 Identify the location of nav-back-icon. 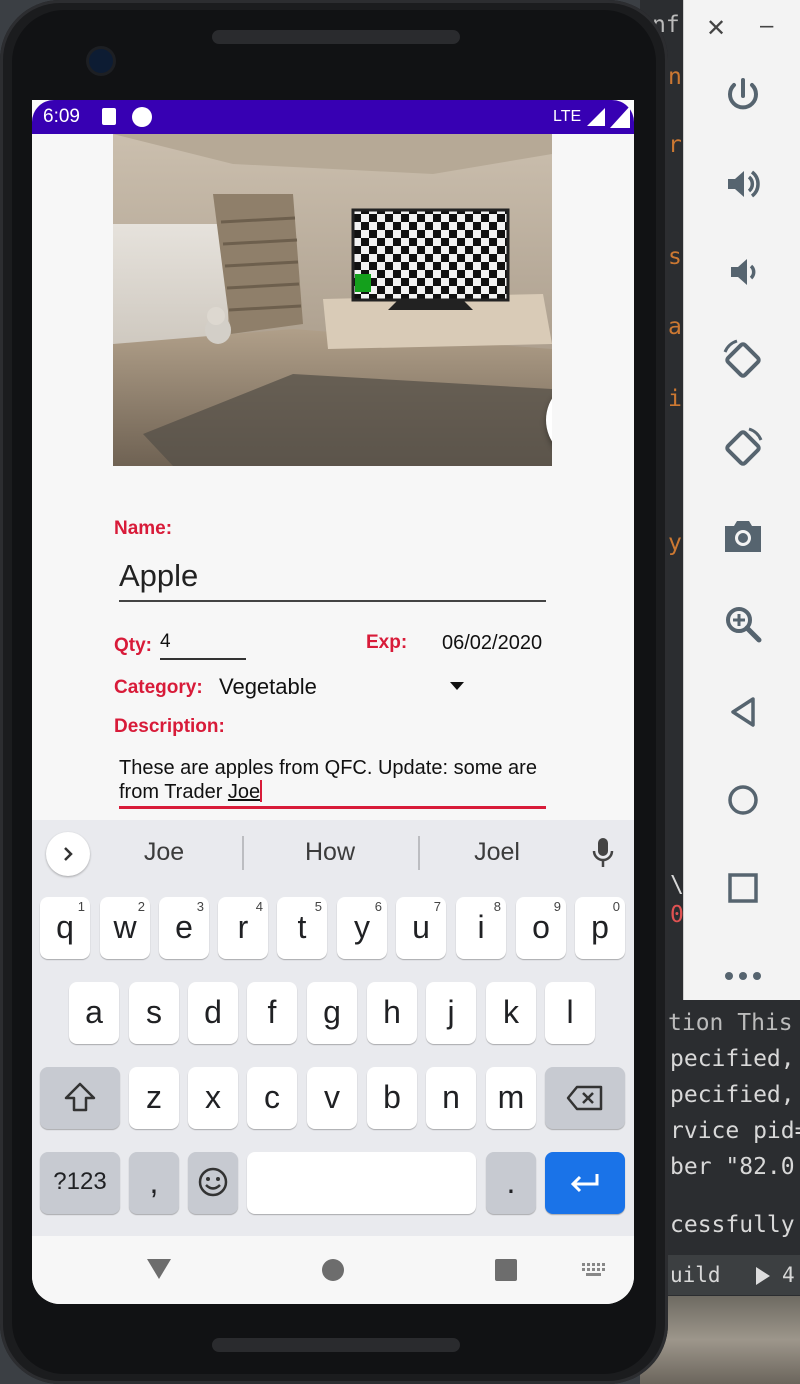
(159, 1269).